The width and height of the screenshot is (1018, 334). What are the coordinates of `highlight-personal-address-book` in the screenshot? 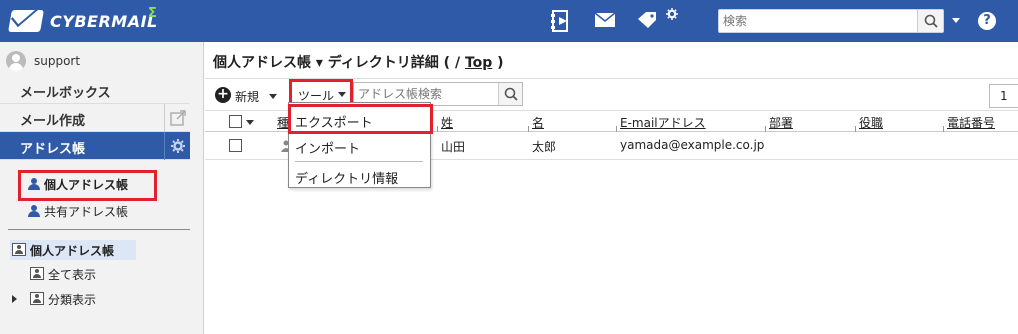 It's located at (87, 185).